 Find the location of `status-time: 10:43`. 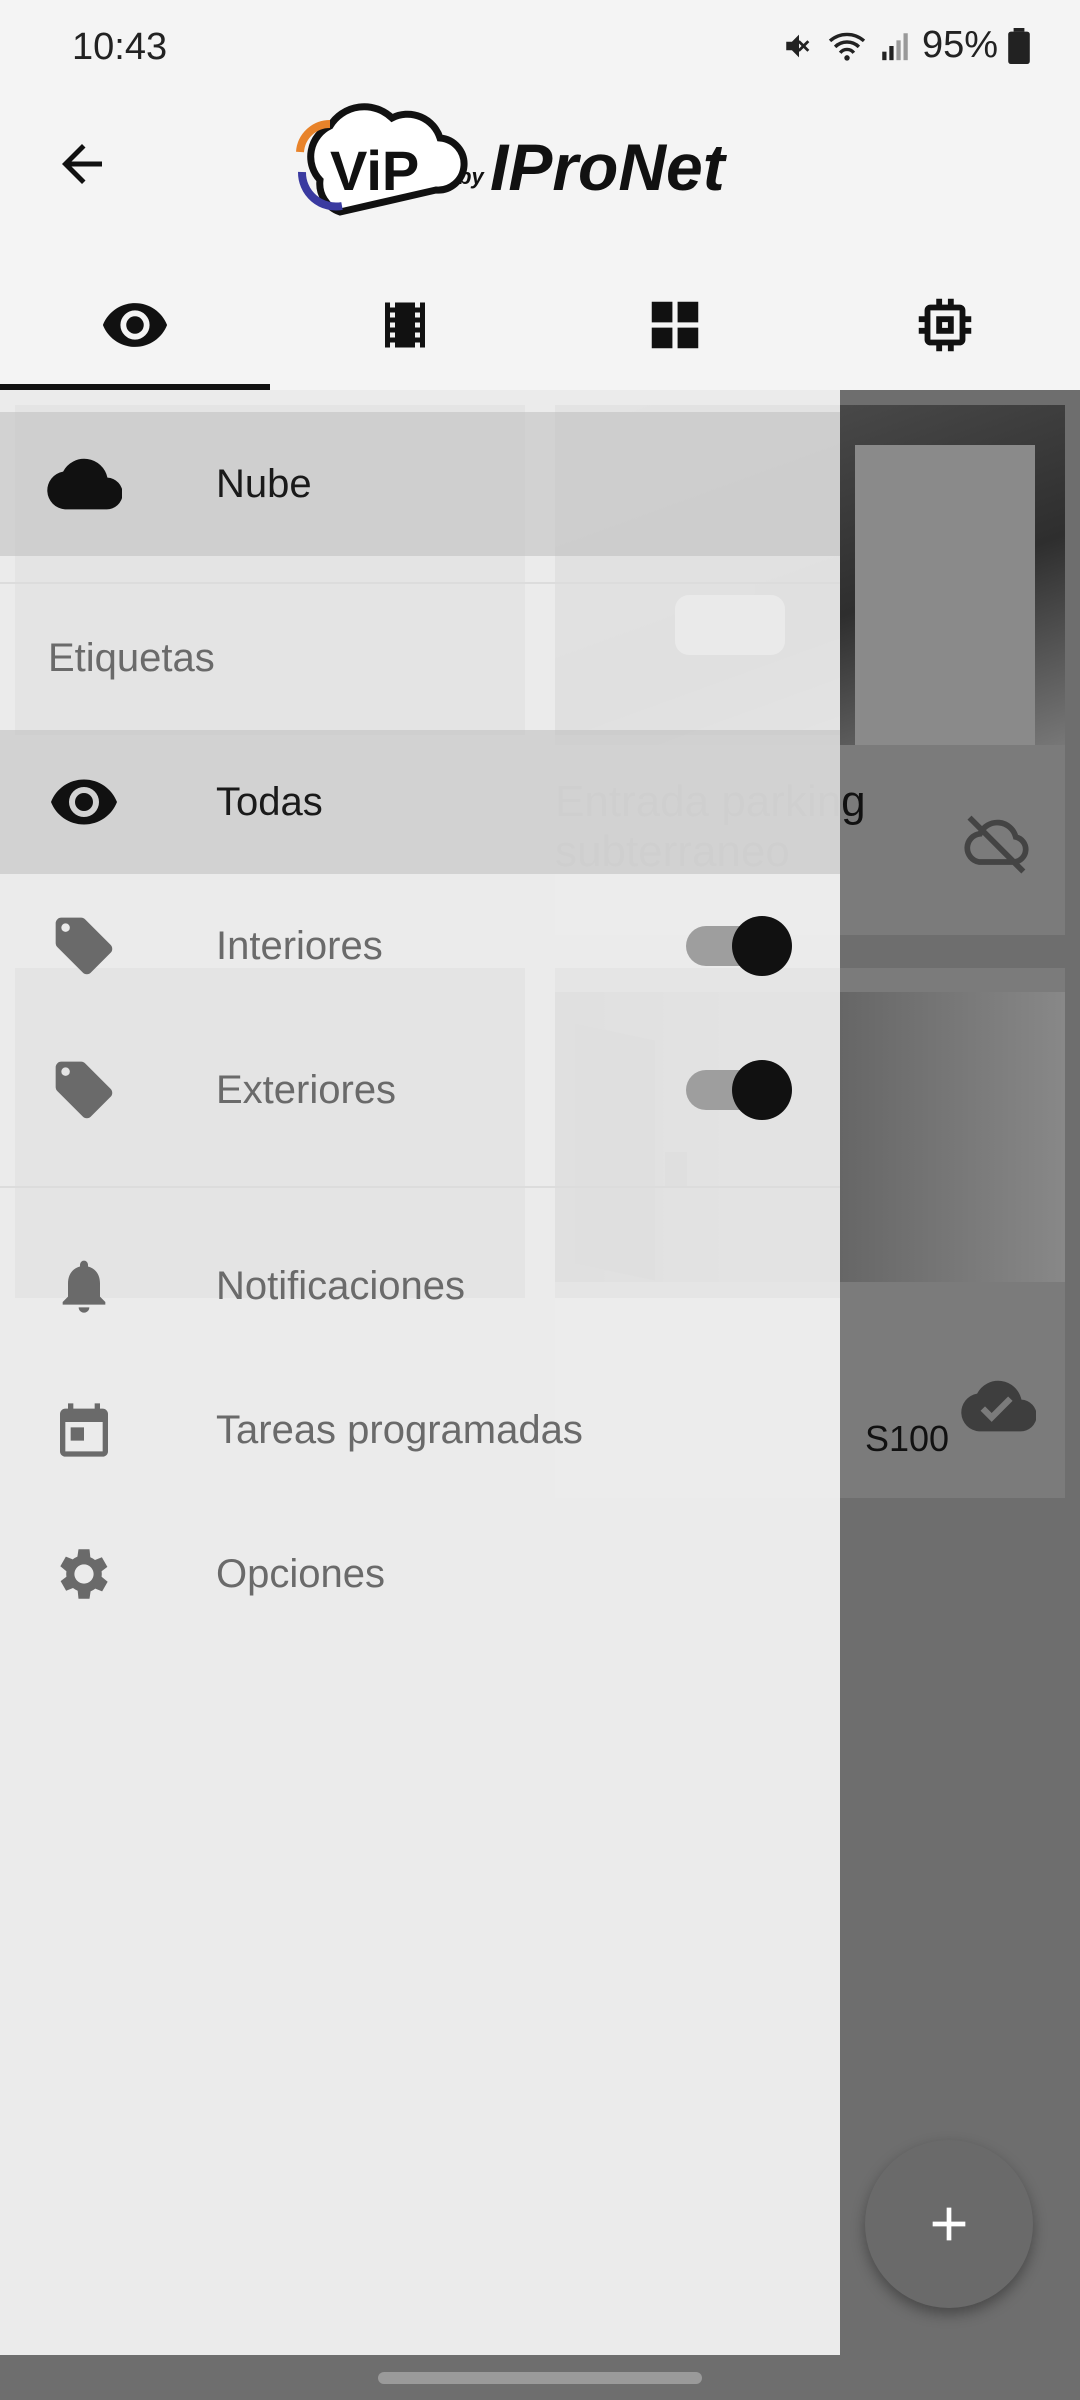

status-time: 10:43 is located at coordinates (120, 47).